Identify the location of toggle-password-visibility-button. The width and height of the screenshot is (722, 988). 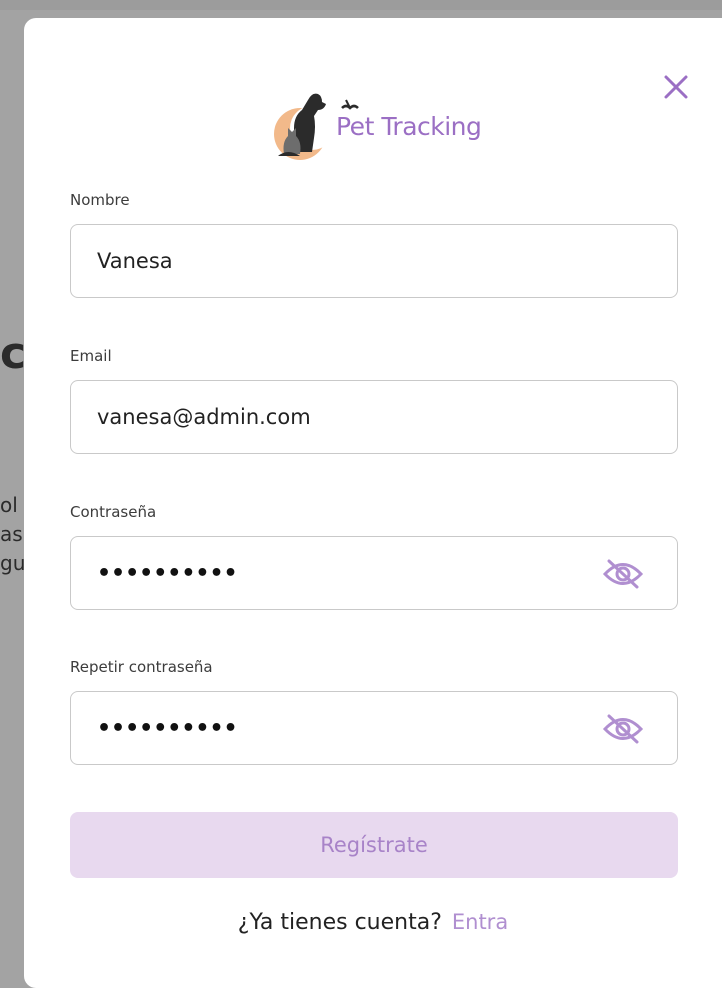
(623, 574).